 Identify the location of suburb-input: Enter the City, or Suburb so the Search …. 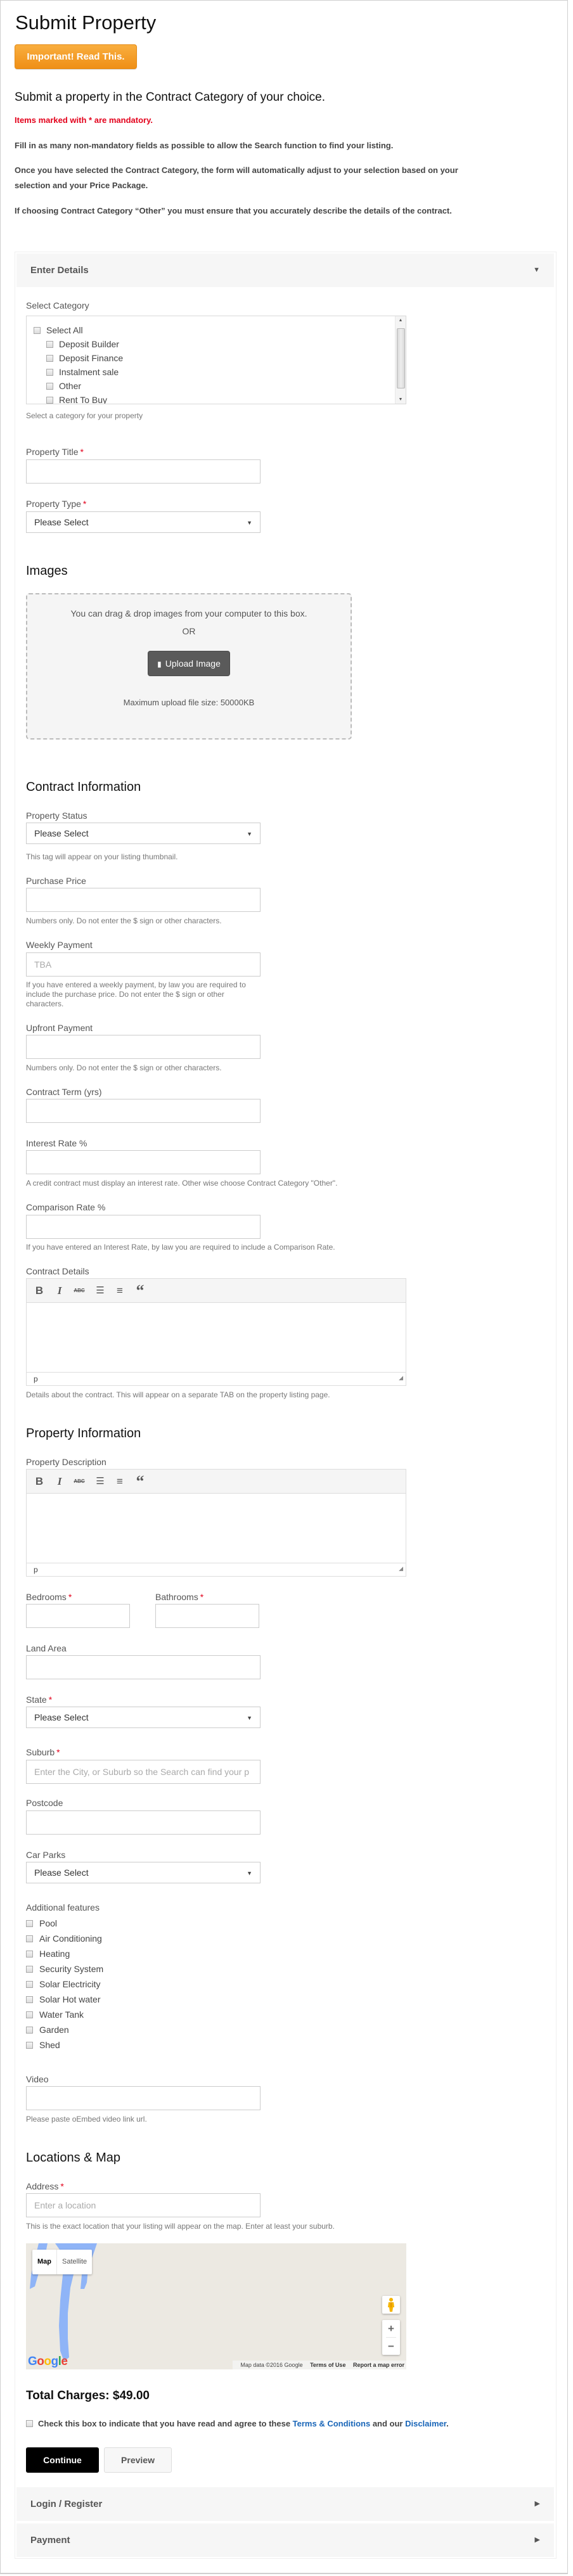
(143, 1772).